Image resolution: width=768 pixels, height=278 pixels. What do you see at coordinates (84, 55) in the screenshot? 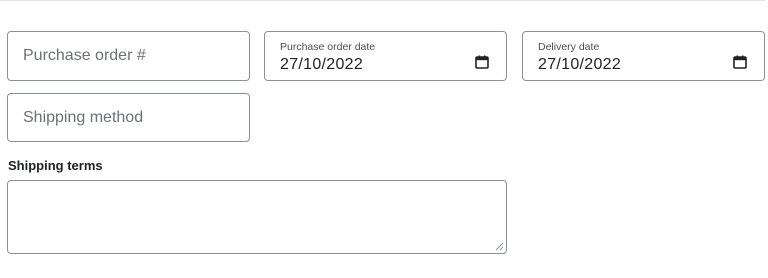
I see `purchase-order-number-placeholder: Purchase order #` at bounding box center [84, 55].